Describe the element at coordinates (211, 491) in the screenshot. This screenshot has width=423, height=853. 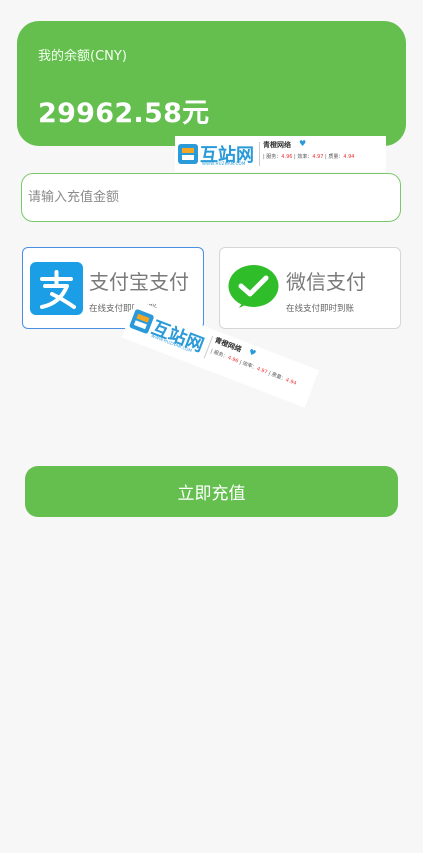
I see `recharge-submit-button: 立即充值` at that location.